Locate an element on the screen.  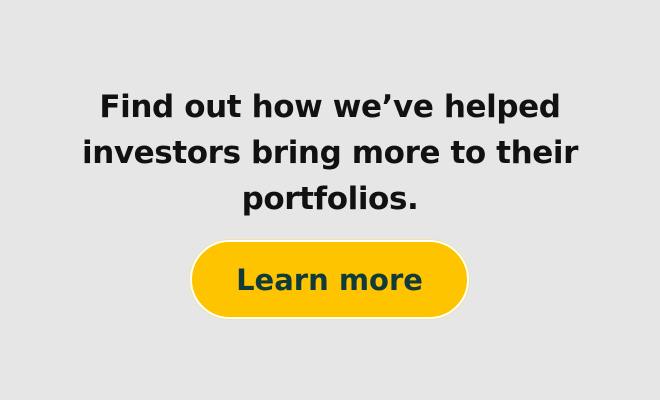
learn-more-button: Learn more is located at coordinates (329, 279).